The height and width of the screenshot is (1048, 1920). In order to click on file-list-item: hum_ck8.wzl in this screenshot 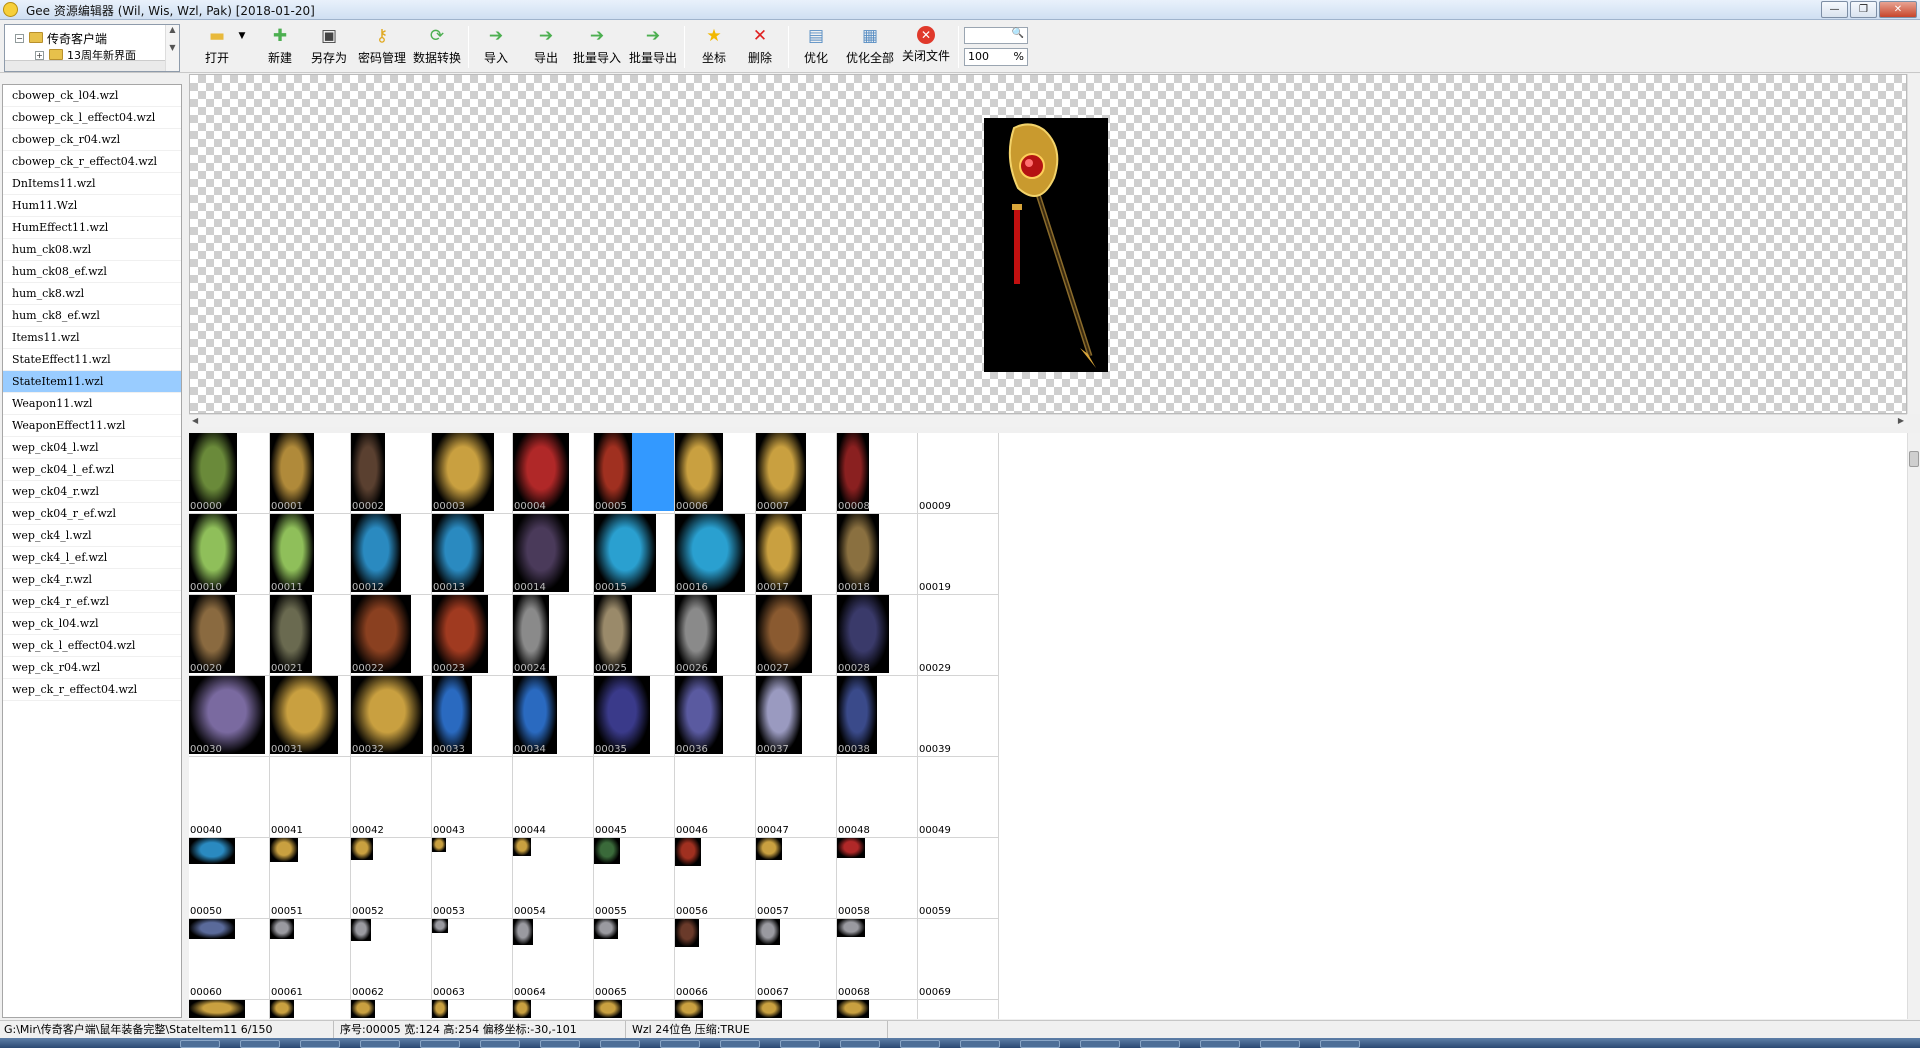, I will do `click(92, 294)`.